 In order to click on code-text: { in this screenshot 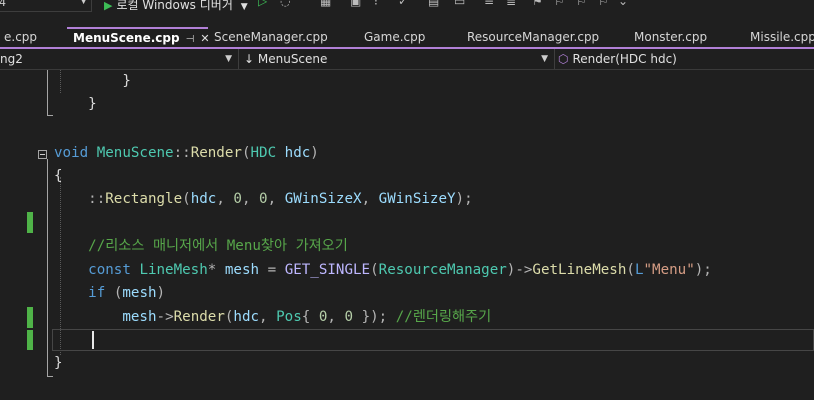, I will do `click(58, 176)`.